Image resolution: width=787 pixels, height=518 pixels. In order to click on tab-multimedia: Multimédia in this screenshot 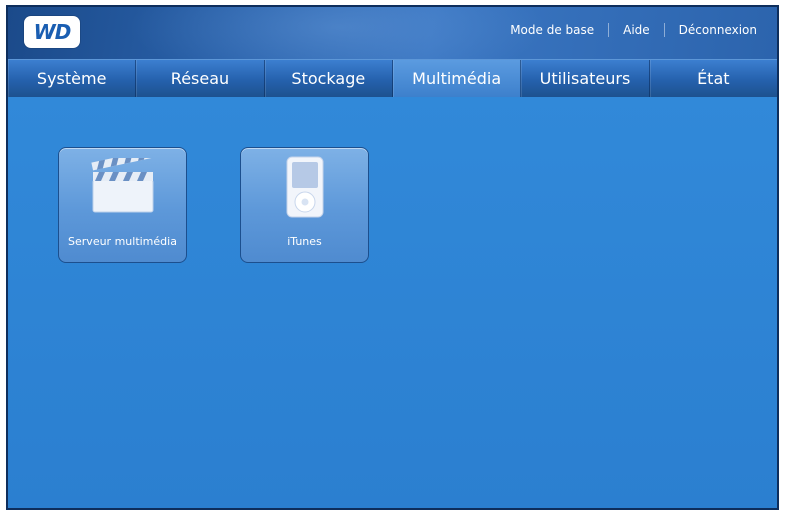, I will do `click(457, 78)`.